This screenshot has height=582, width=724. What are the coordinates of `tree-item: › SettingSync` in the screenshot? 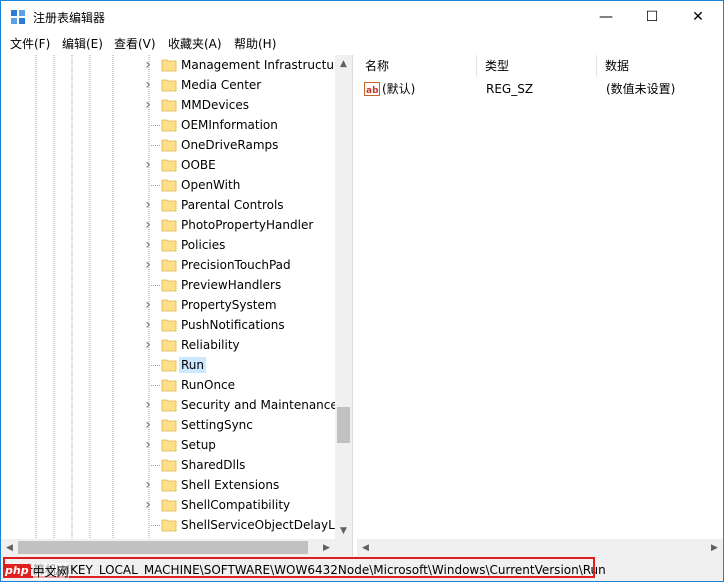 It's located at (168, 425).